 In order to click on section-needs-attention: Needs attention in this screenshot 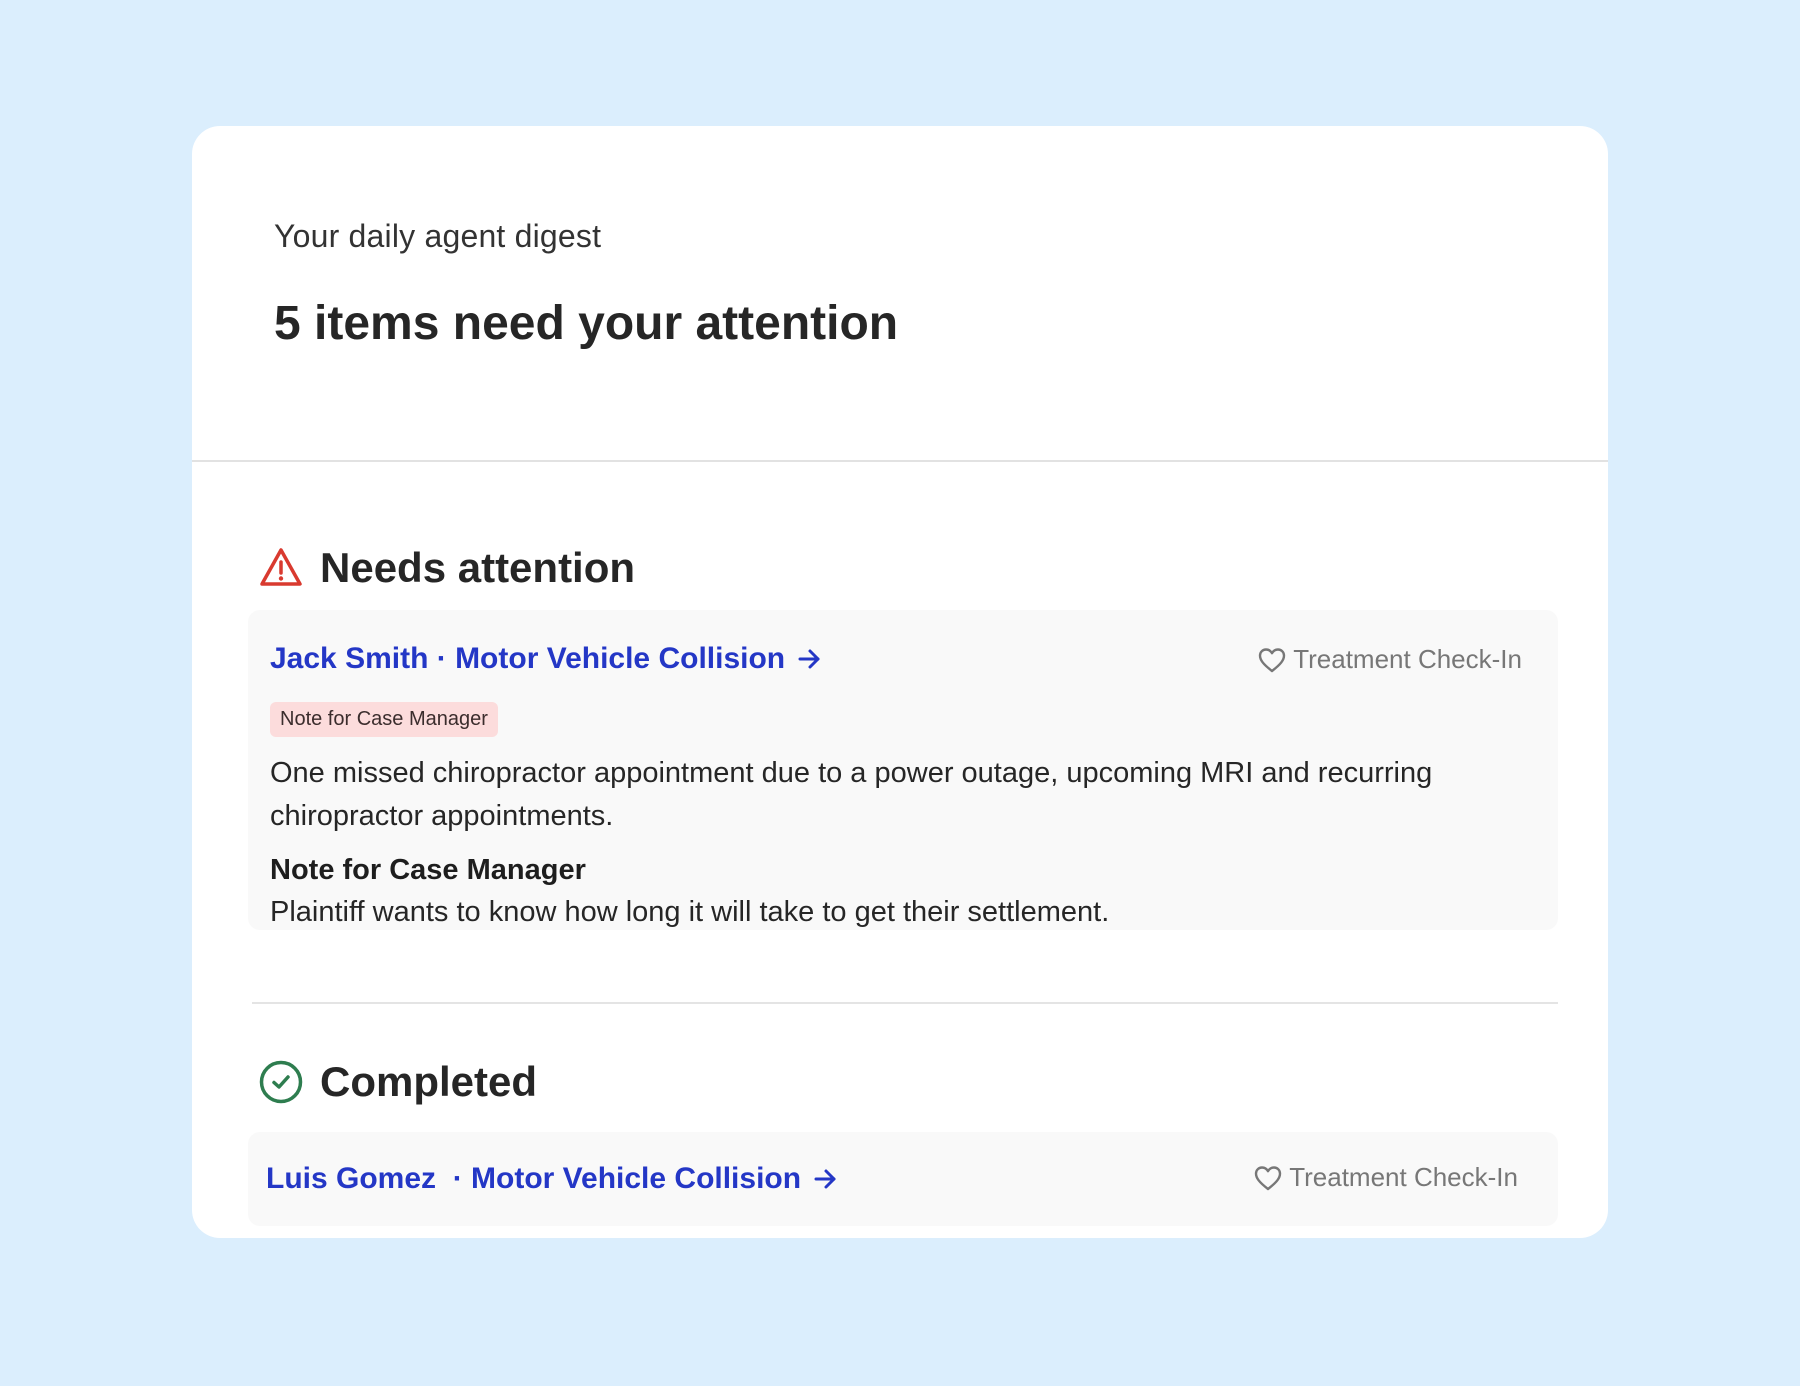, I will do `click(446, 568)`.